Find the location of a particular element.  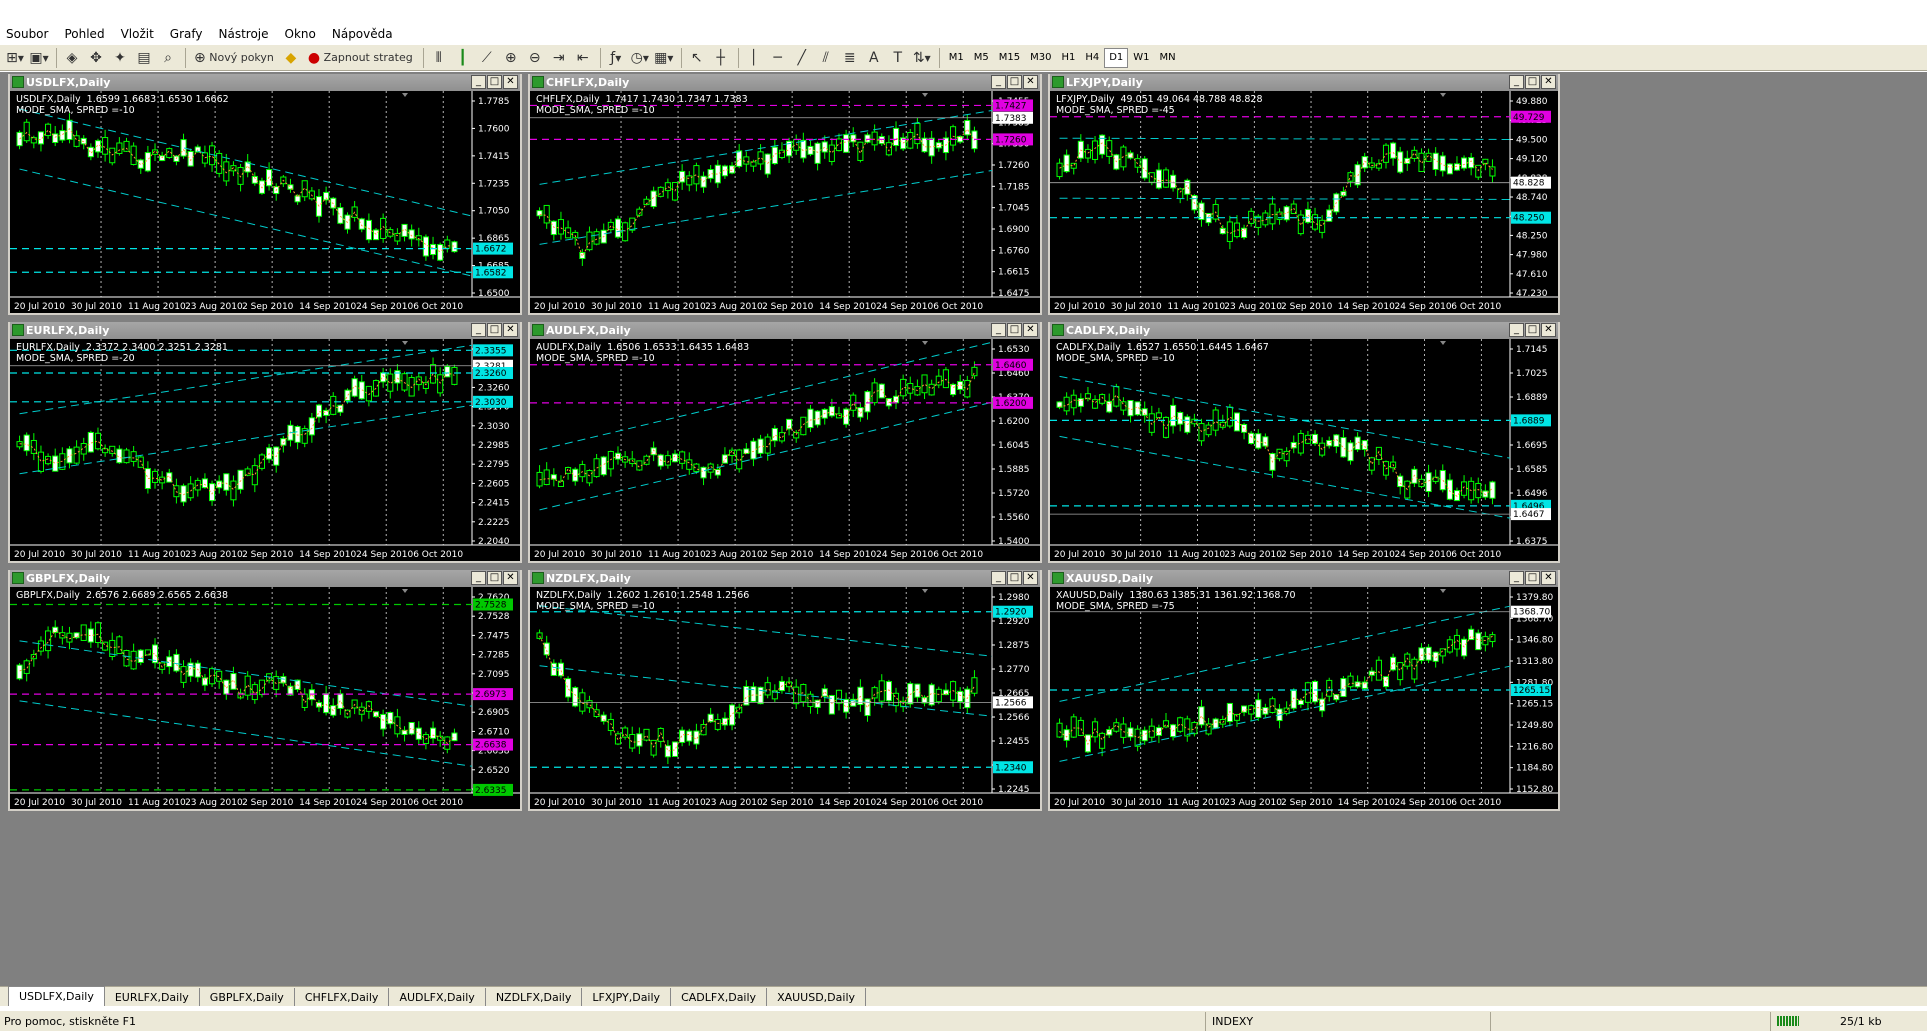

menu-item-4: Nástroje is located at coordinates (244, 34).